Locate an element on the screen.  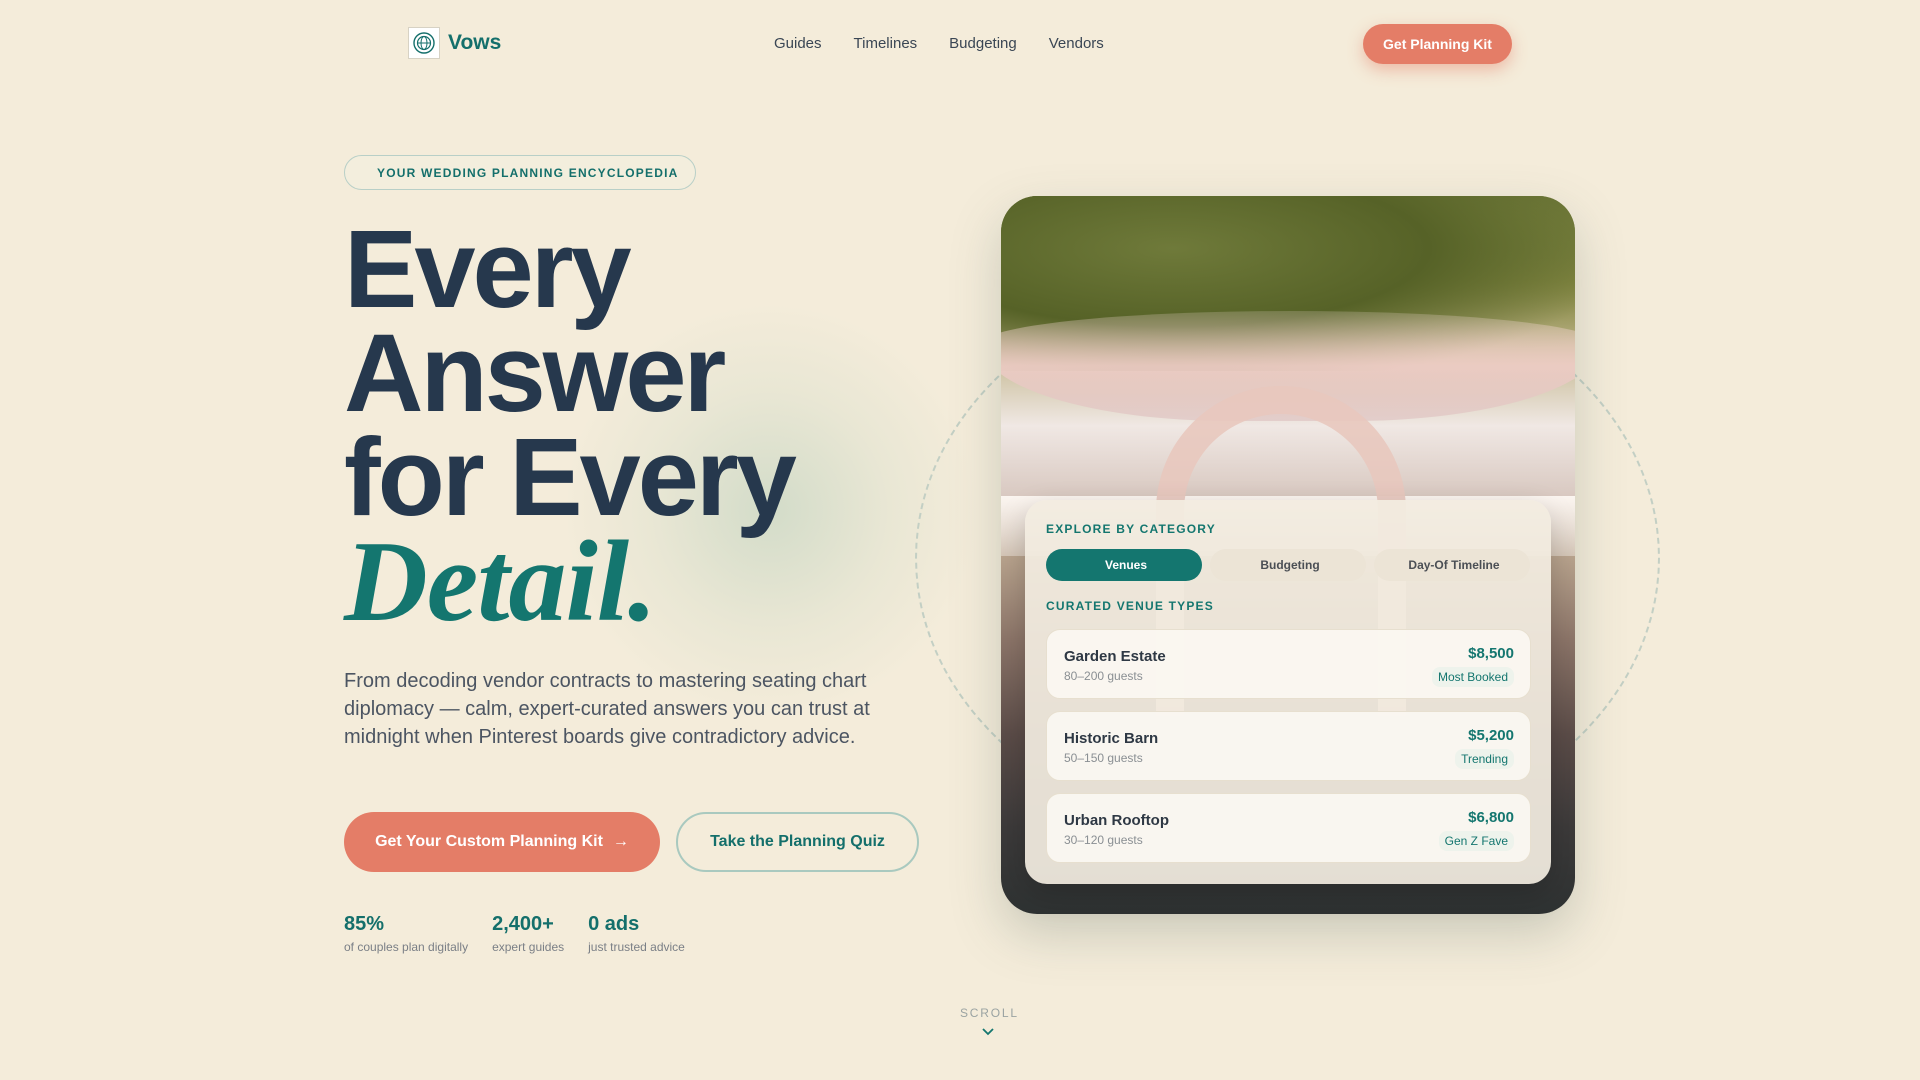
scroll-indicator: SCROLL is located at coordinates (989, 1023).